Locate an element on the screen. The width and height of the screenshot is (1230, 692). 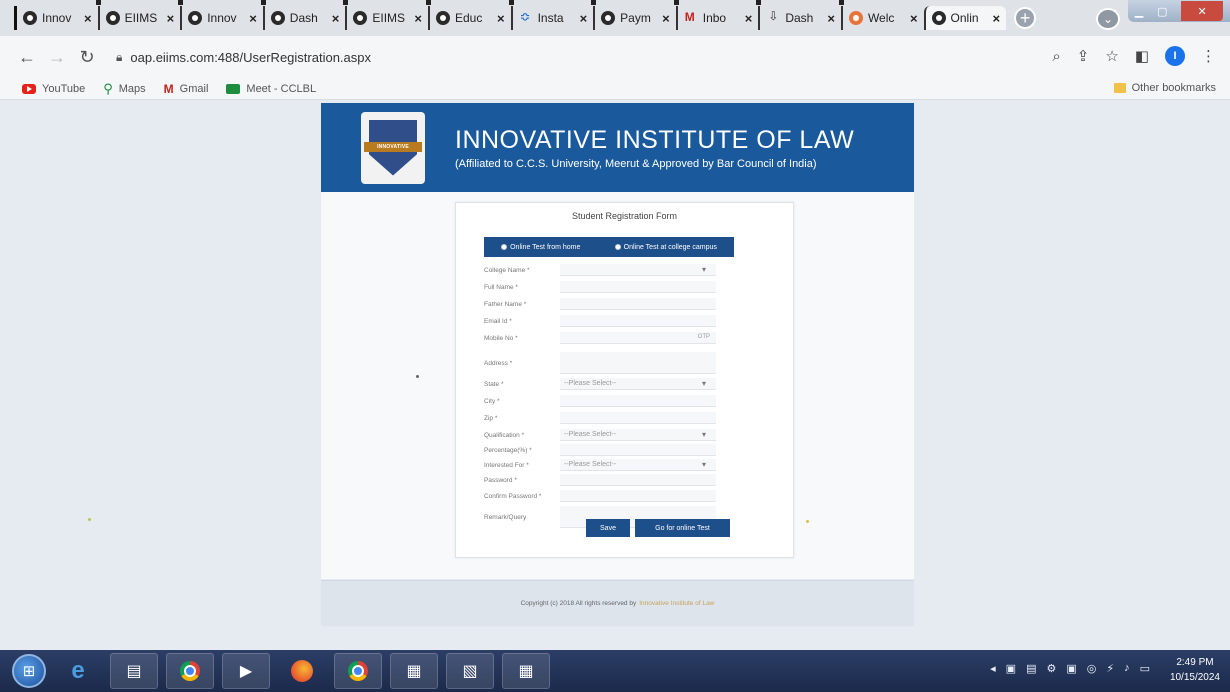
confirm-row: Confirm Password * is located at coordinates (600, 496).